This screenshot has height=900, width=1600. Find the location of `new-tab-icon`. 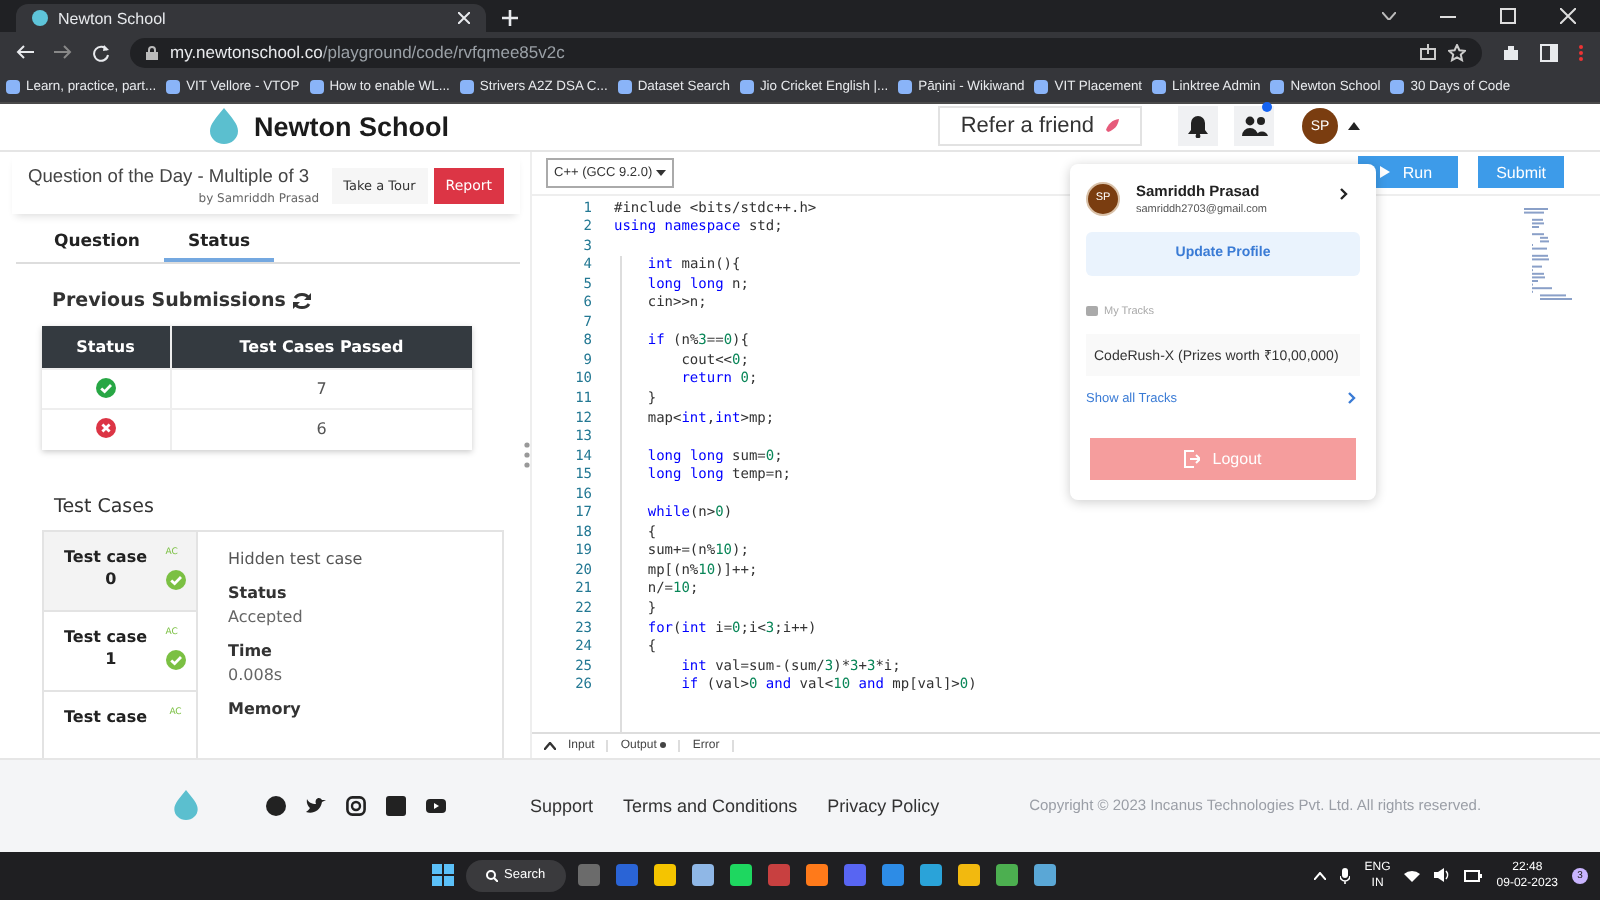

new-tab-icon is located at coordinates (510, 18).